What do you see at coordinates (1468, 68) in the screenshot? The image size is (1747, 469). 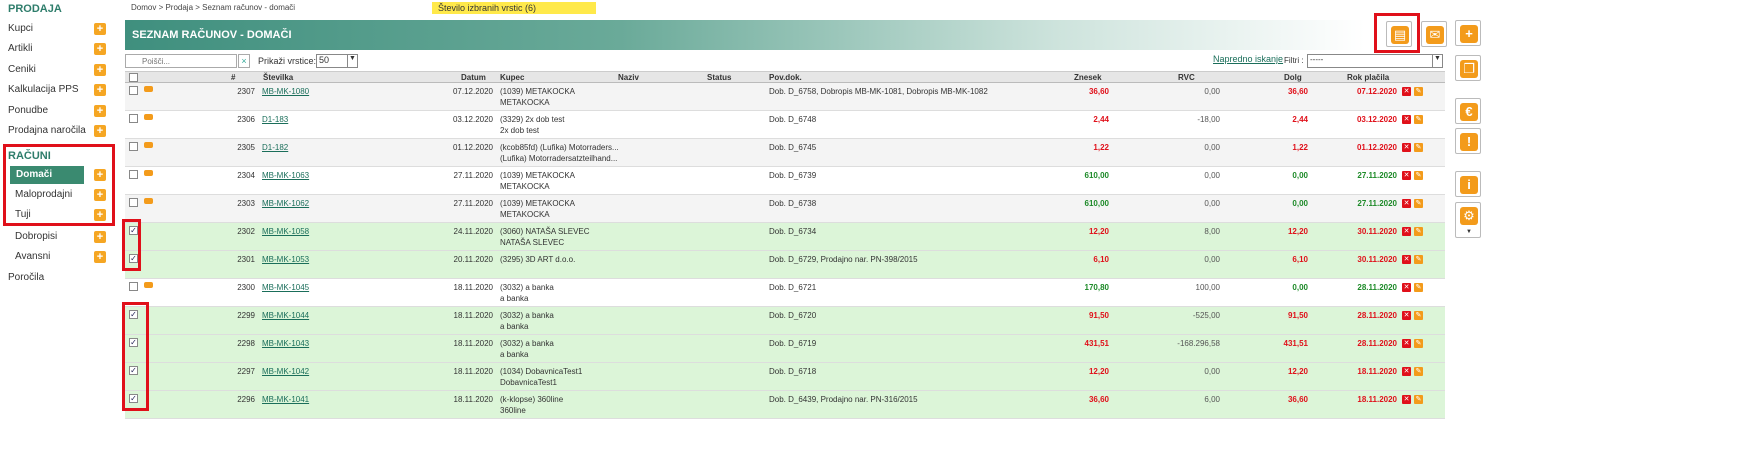 I see `copy-button: ❐` at bounding box center [1468, 68].